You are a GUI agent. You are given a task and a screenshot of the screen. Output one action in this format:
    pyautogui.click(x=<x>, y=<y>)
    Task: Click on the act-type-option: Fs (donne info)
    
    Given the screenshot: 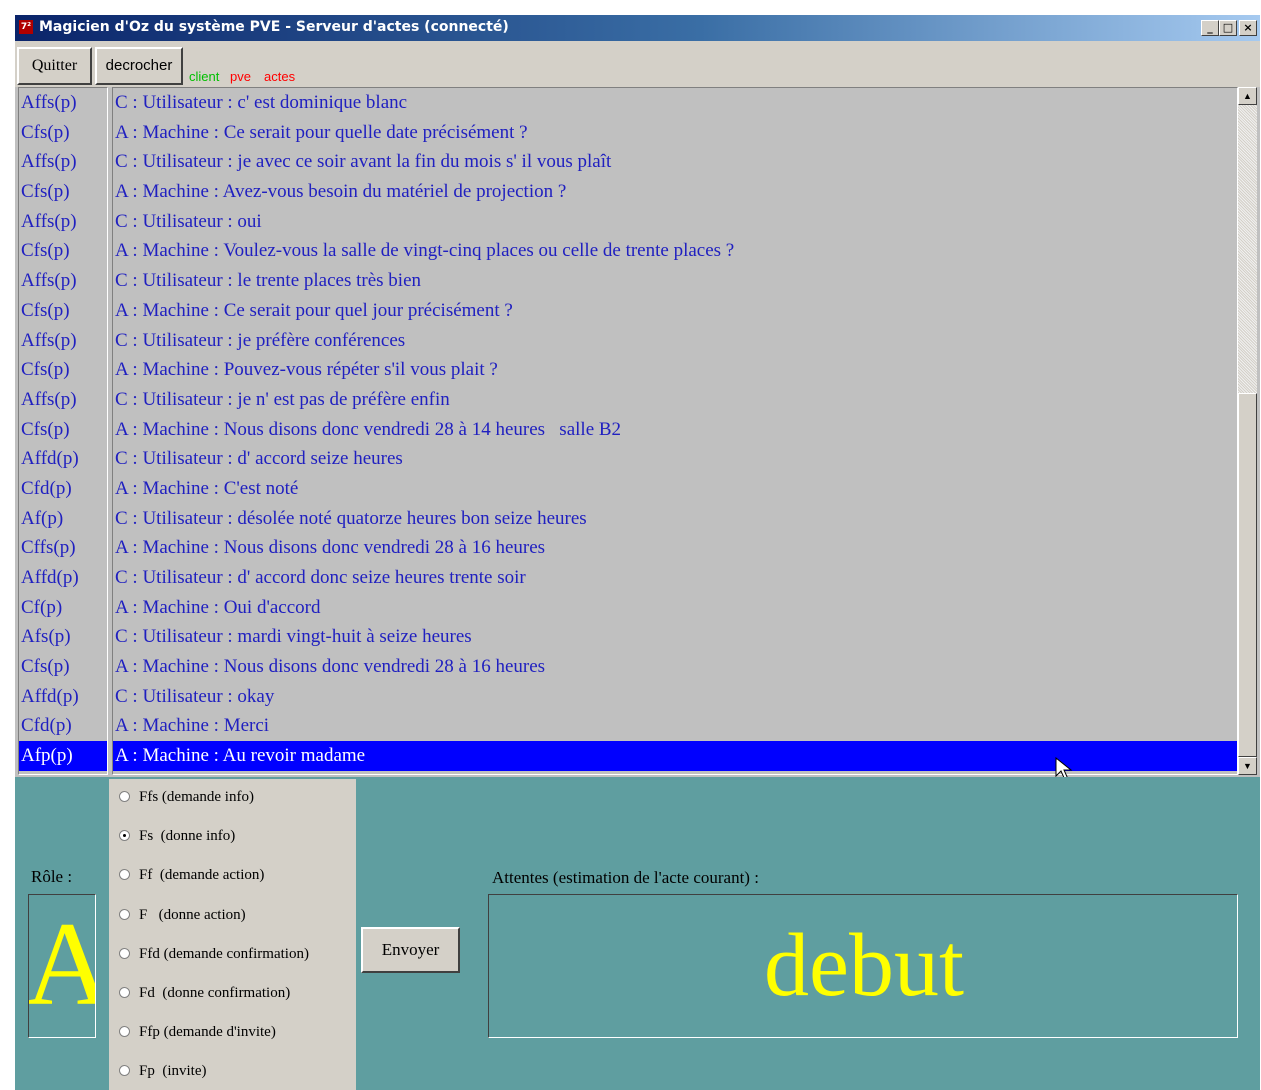 What is the action you would take?
    pyautogui.click(x=177, y=840)
    